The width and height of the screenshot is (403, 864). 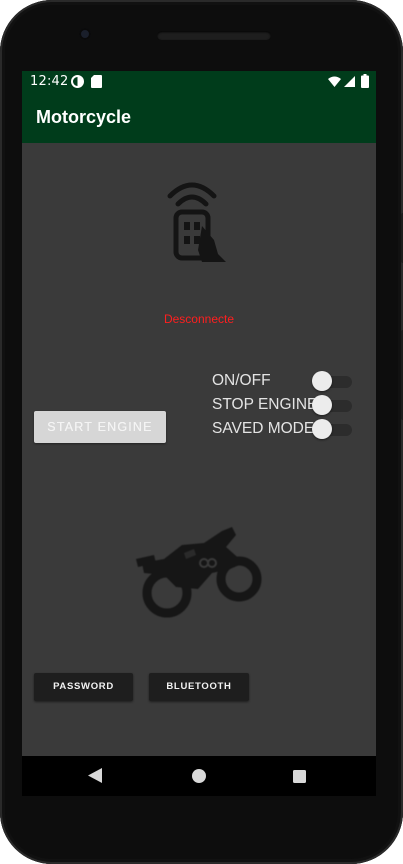 I want to click on switch-on-off: ON/OFF, so click(x=284, y=382).